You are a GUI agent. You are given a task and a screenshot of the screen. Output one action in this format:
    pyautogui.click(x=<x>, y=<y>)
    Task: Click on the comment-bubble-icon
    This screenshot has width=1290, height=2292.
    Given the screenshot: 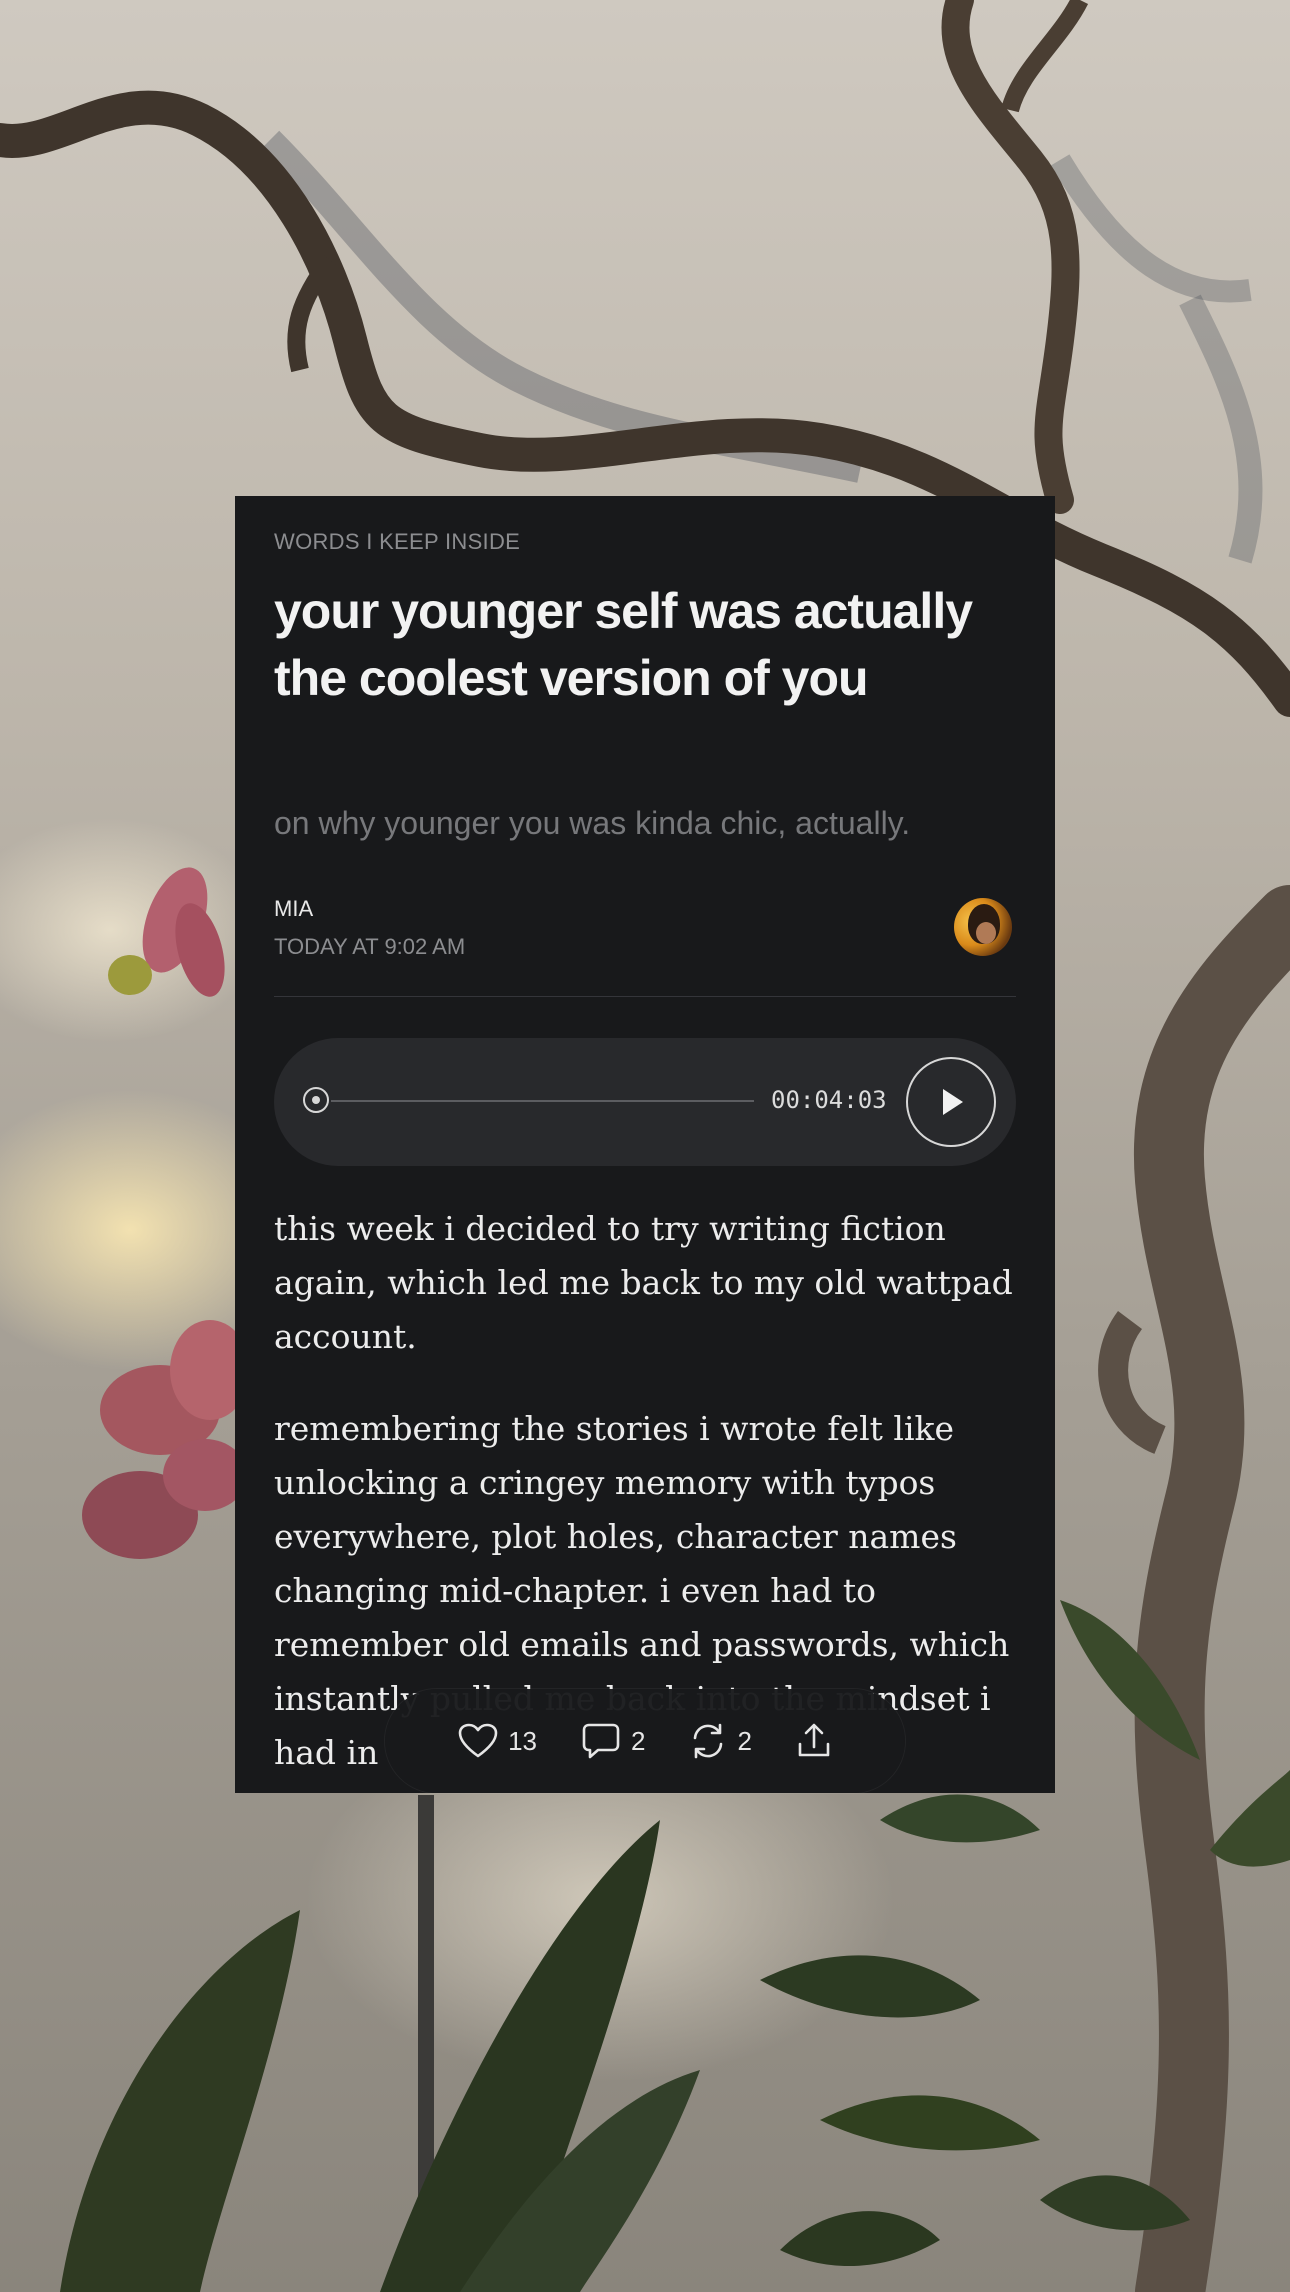 What is the action you would take?
    pyautogui.click(x=601, y=1741)
    